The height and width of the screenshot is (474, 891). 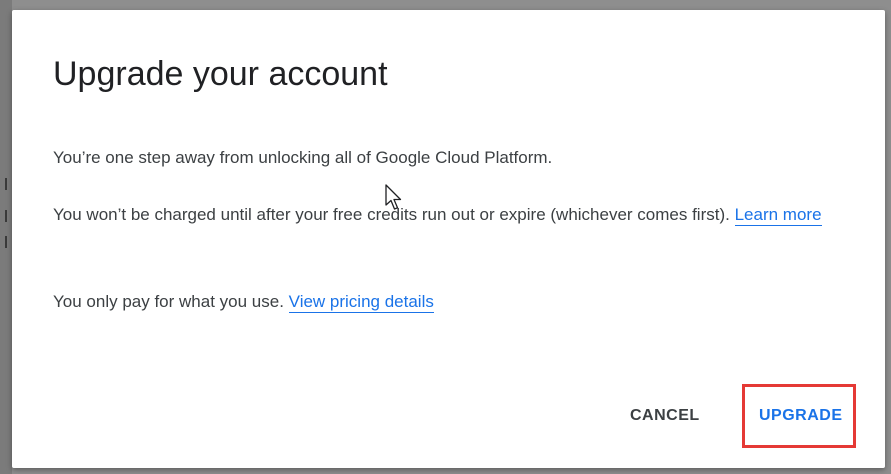 What do you see at coordinates (801, 416) in the screenshot?
I see `upgrade-button: UPGRADE` at bounding box center [801, 416].